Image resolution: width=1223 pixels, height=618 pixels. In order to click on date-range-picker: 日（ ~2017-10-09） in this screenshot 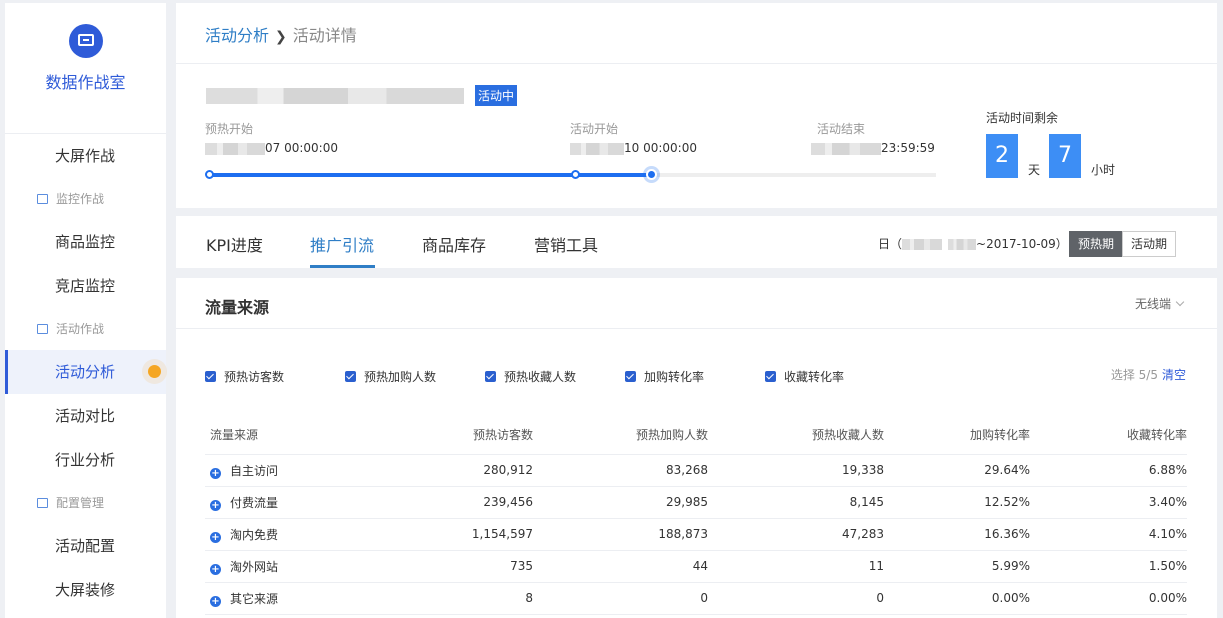, I will do `click(980, 243)`.